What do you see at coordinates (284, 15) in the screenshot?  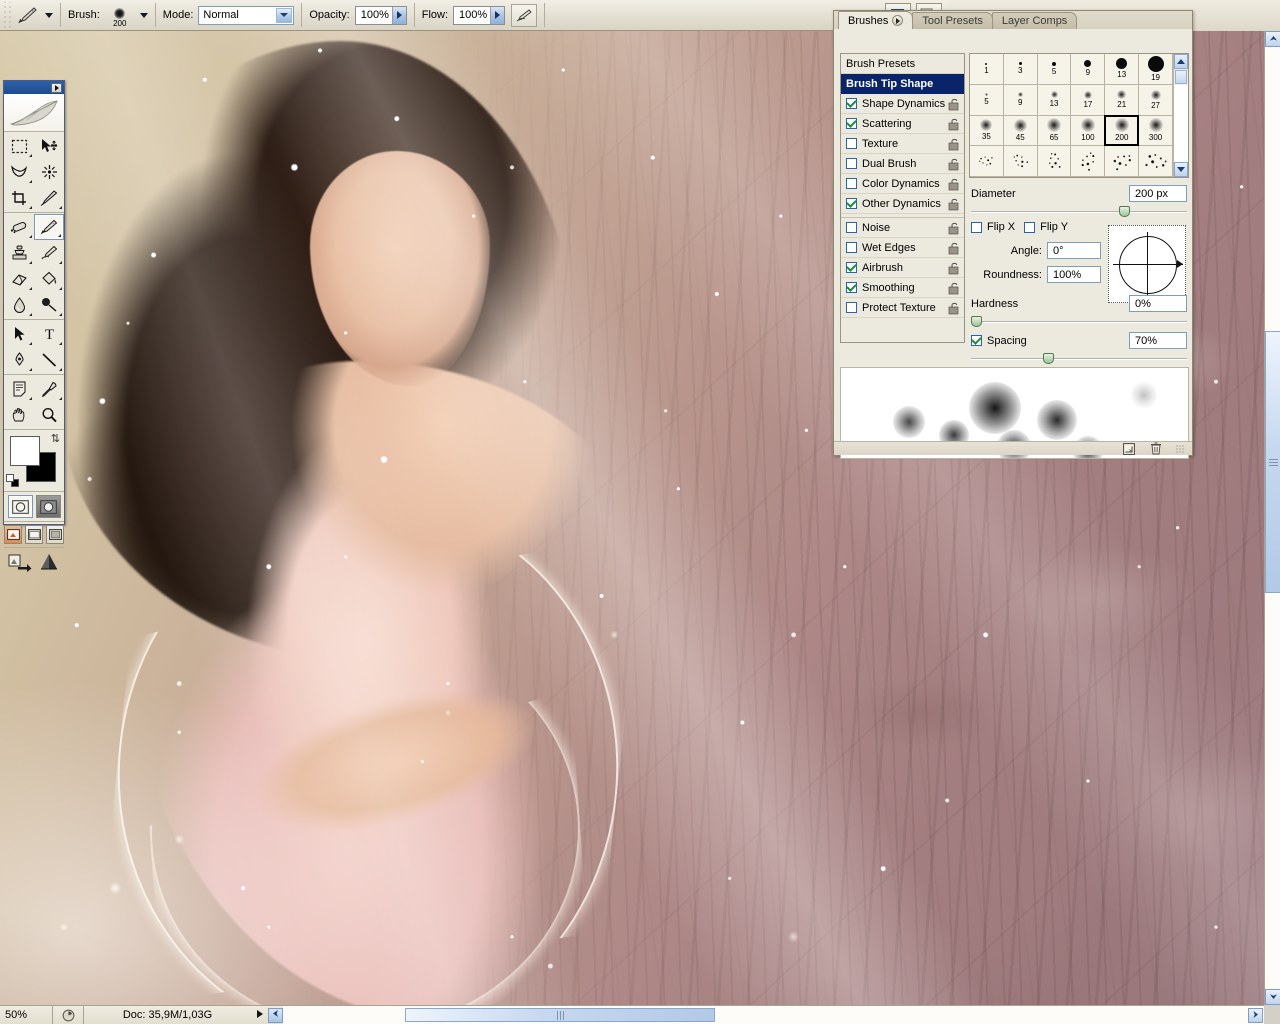 I see `chevron-down-icon` at bounding box center [284, 15].